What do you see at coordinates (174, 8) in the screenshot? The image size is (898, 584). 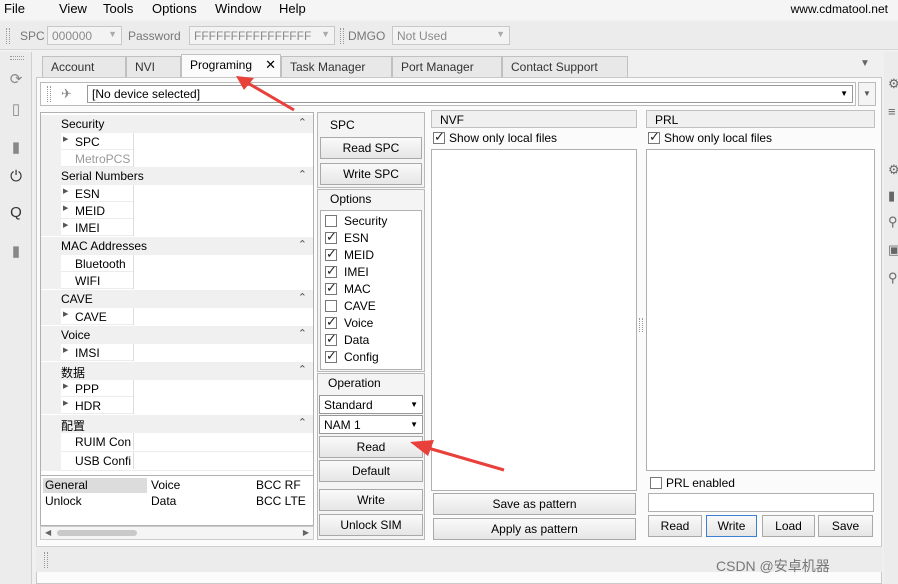 I see `menu-options: Options` at bounding box center [174, 8].